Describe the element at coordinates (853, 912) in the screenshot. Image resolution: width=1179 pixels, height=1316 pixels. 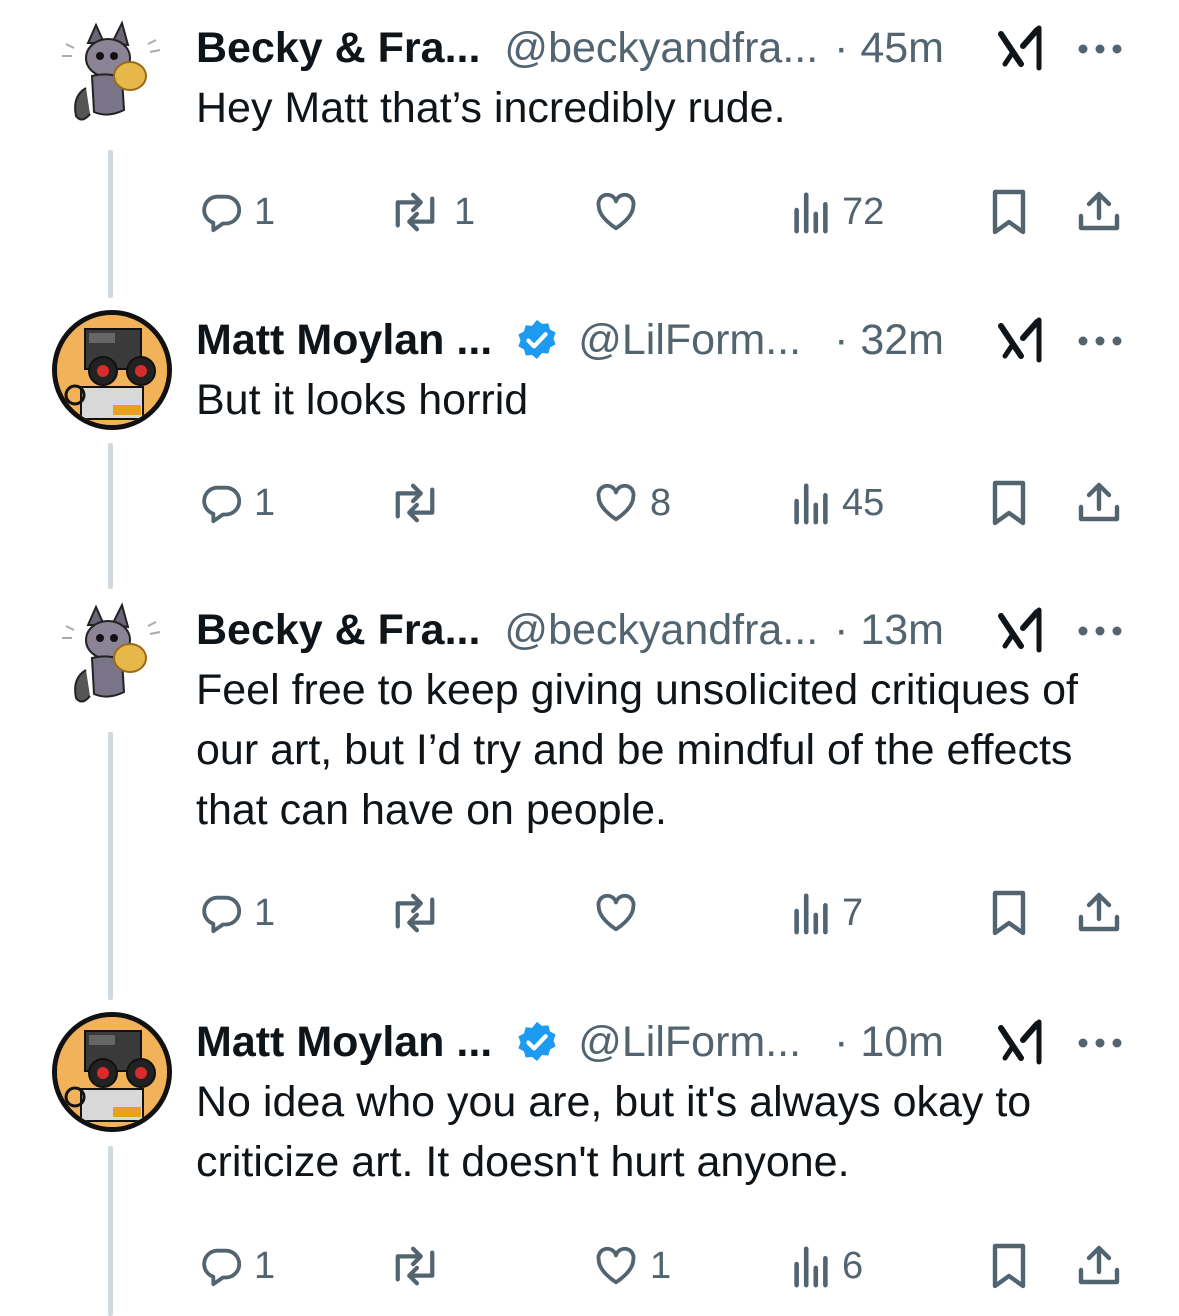
I see `views-count: 7` at that location.